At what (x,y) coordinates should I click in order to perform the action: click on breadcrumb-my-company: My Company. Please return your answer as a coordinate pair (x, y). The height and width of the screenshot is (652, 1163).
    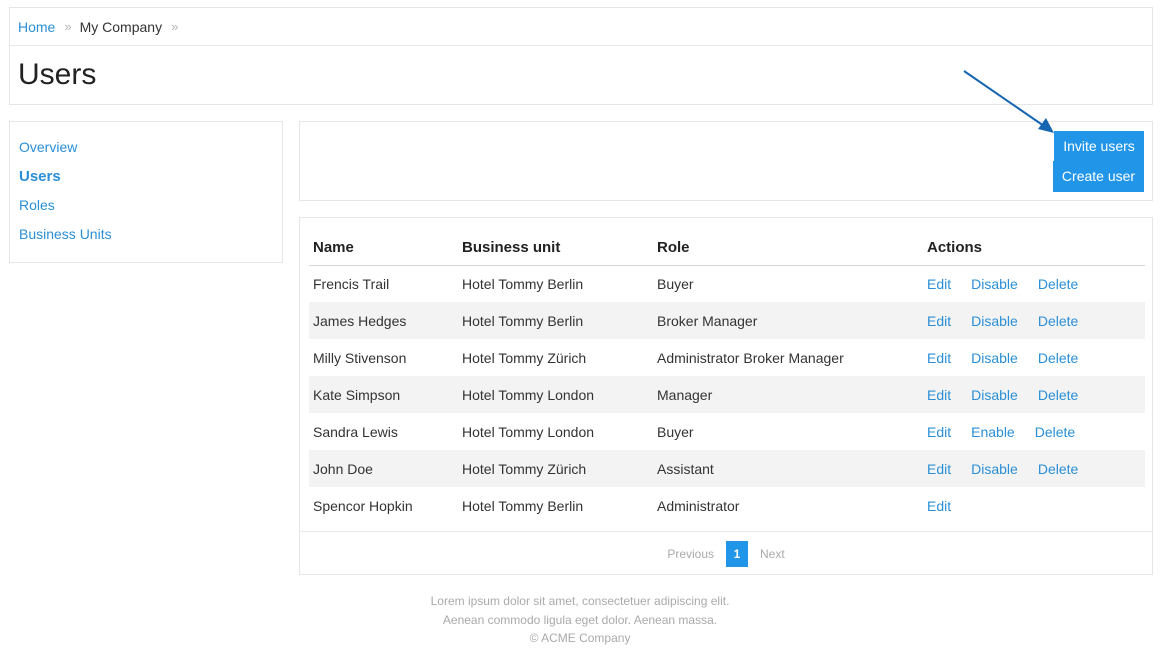
    Looking at the image, I should click on (121, 27).